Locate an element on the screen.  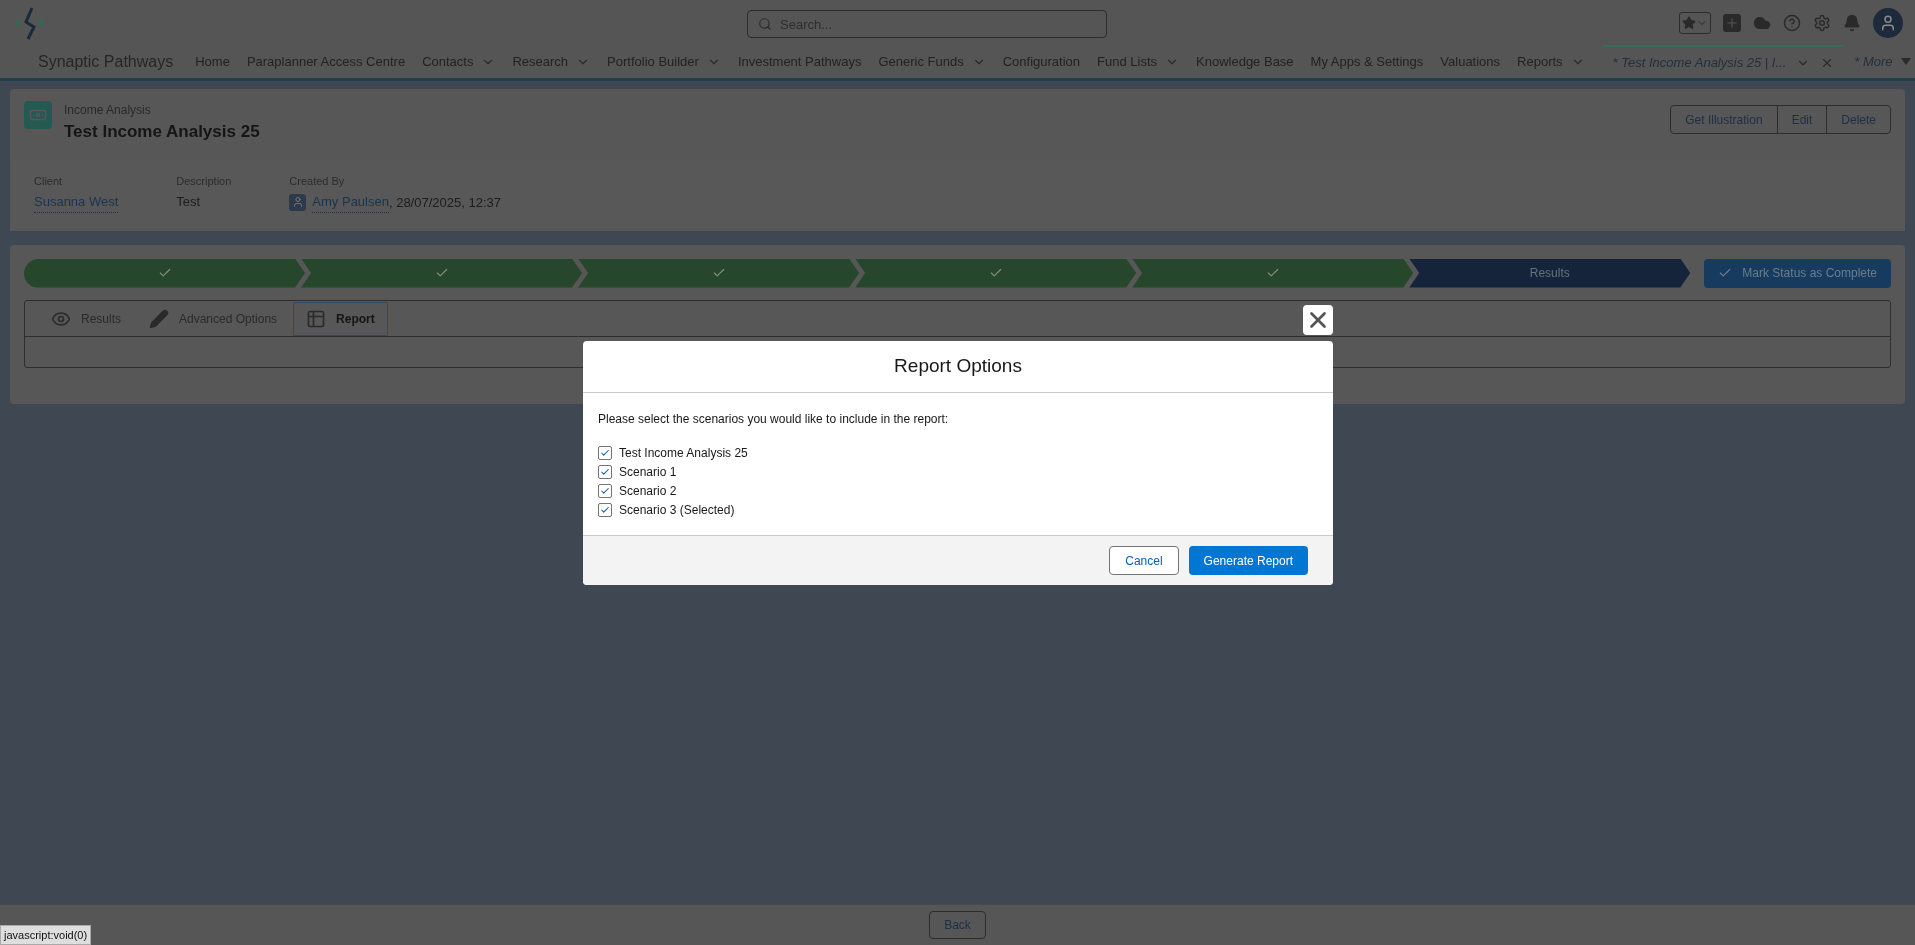
triangle-icon is located at coordinates (1905, 61).